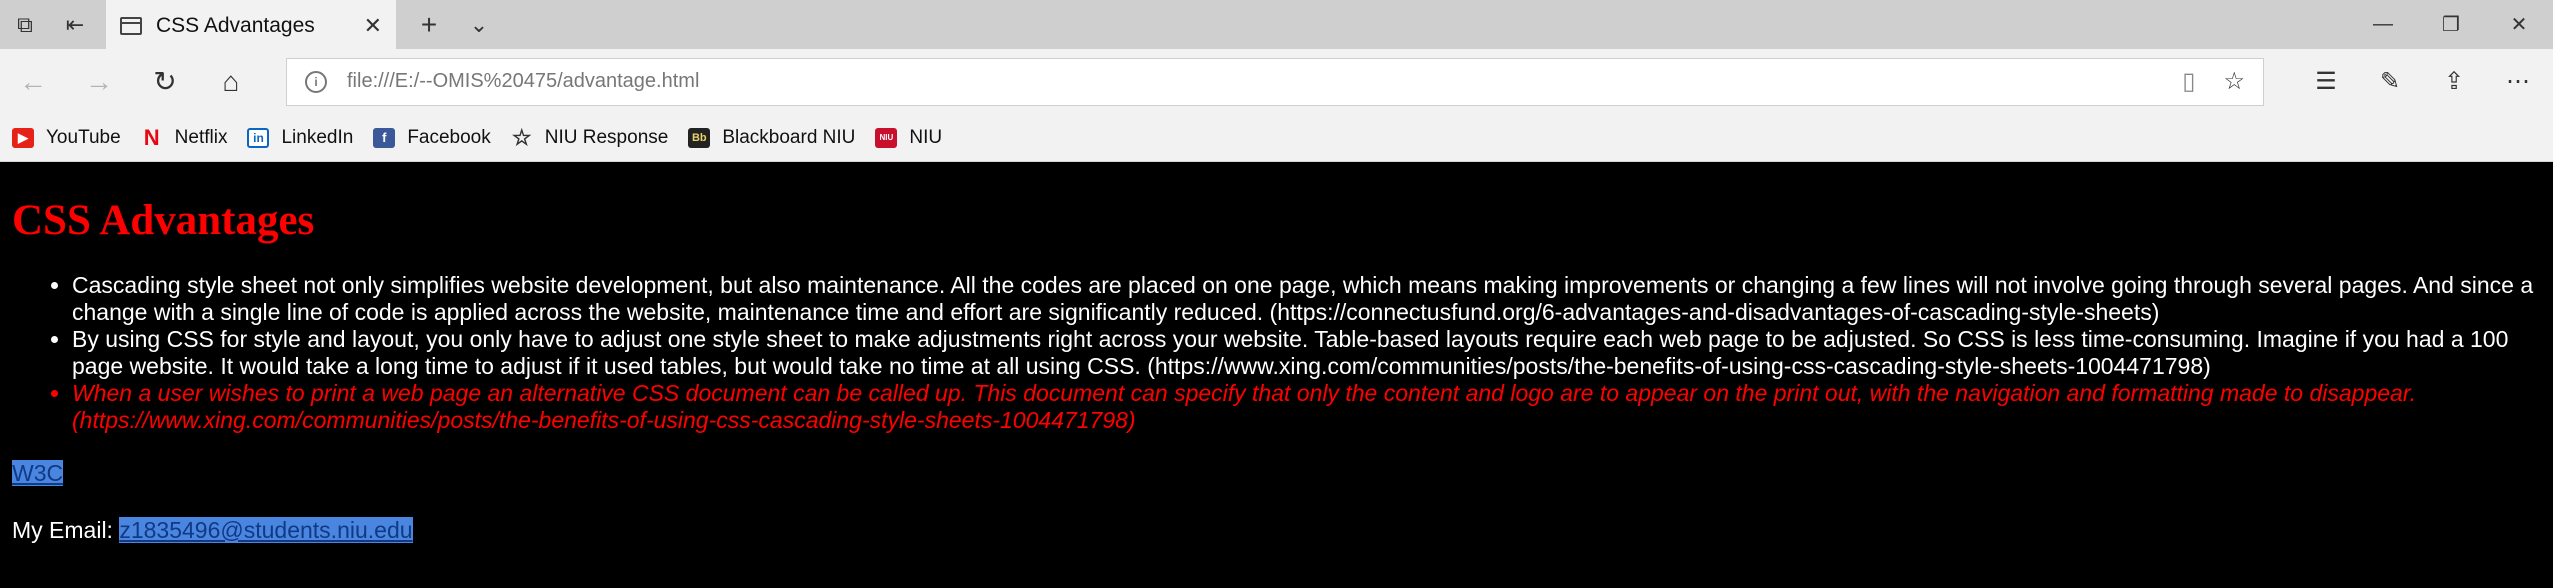 This screenshot has height=588, width=2553. I want to click on page-title: CSS Advantages, so click(163, 220).